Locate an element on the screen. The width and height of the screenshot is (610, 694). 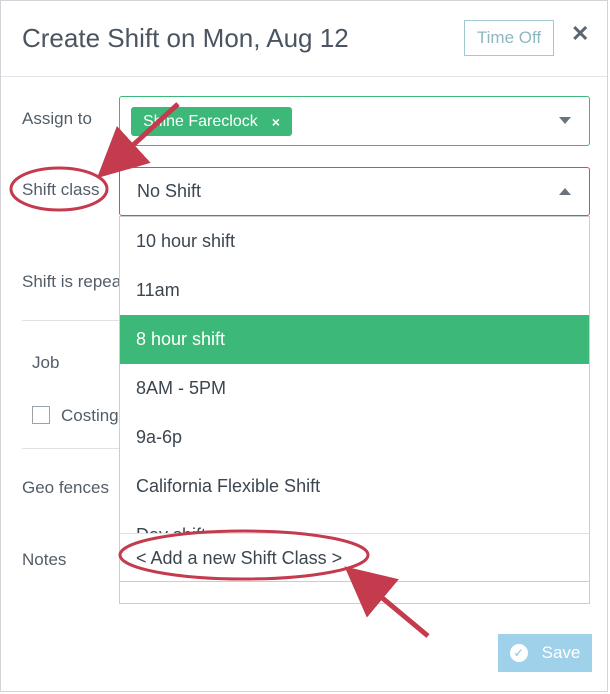
assign-to-select: Shine Fareclock × is located at coordinates (354, 121).